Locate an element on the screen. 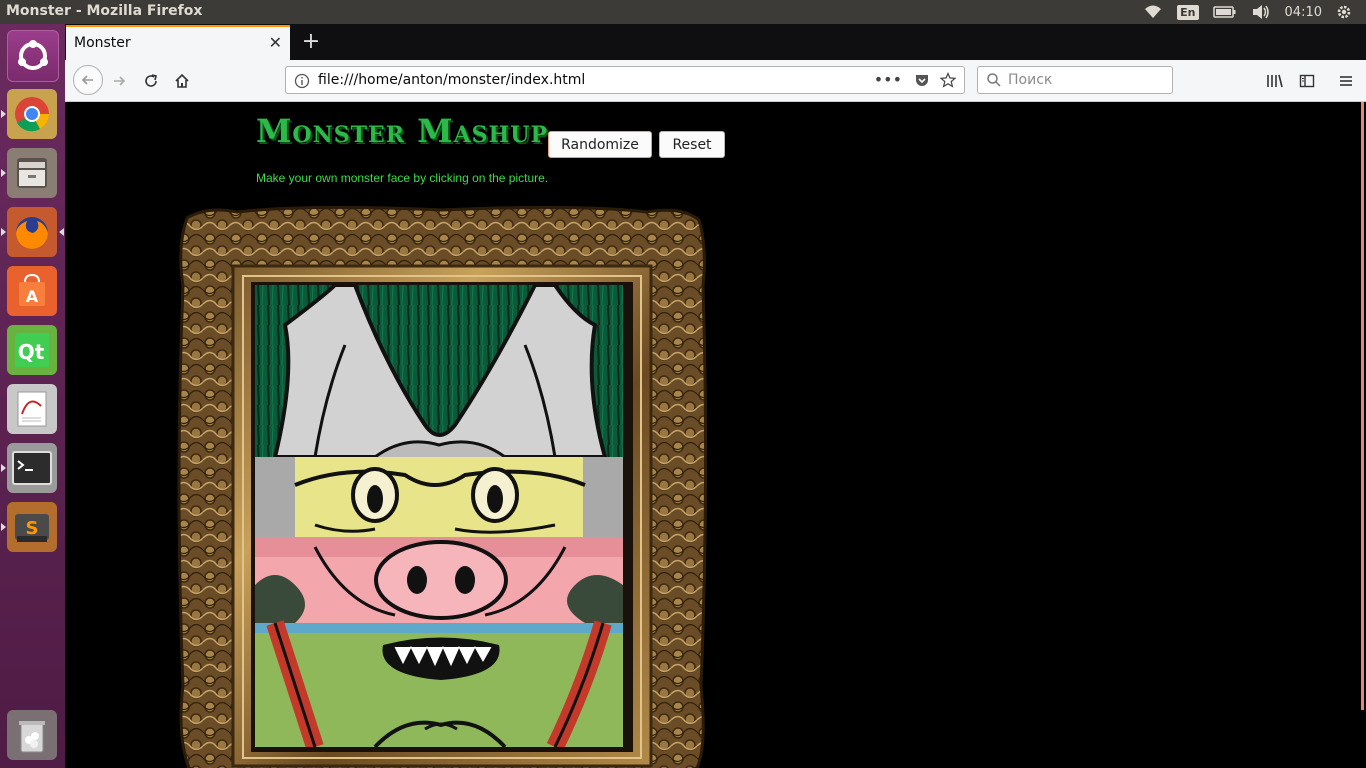 The width and height of the screenshot is (1366, 768). close-tab-icon: ✕ is located at coordinates (275, 42).